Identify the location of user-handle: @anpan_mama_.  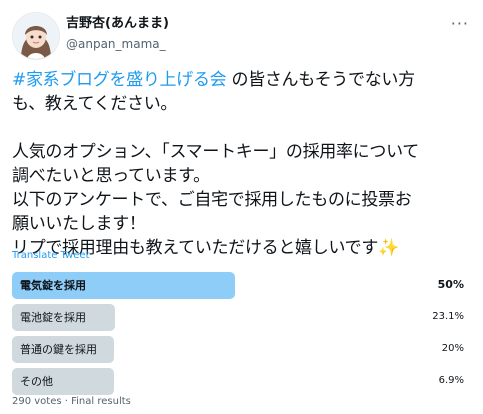
(117, 44).